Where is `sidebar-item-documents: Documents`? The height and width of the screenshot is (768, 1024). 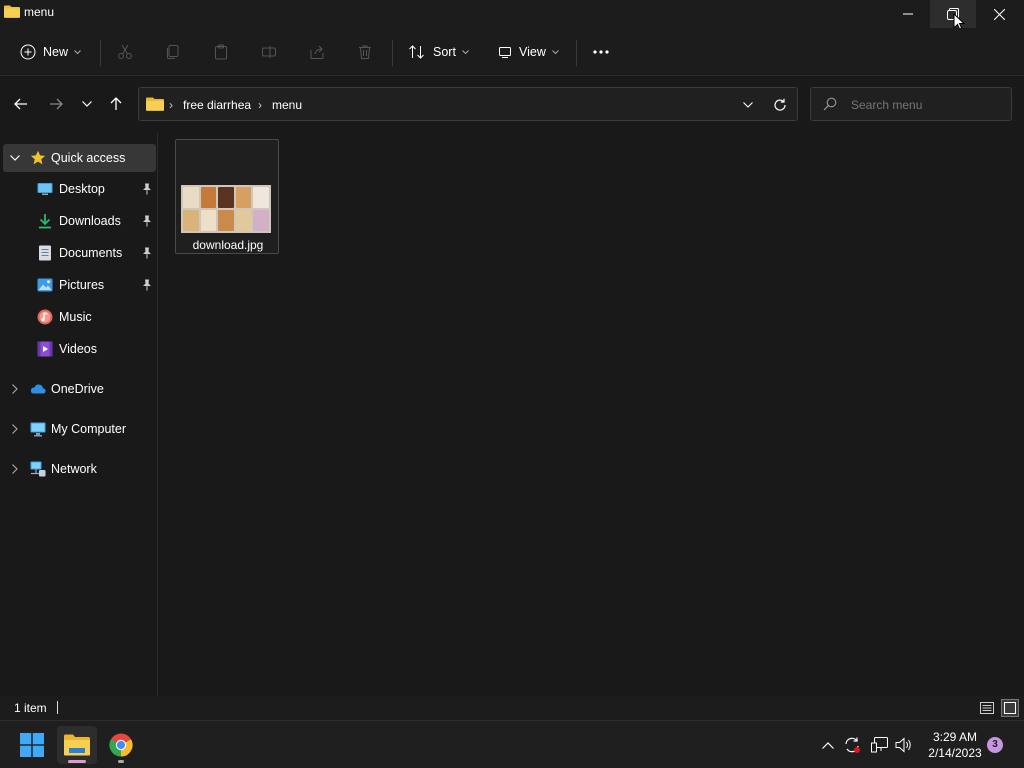
sidebar-item-documents: Documents is located at coordinates (78, 253).